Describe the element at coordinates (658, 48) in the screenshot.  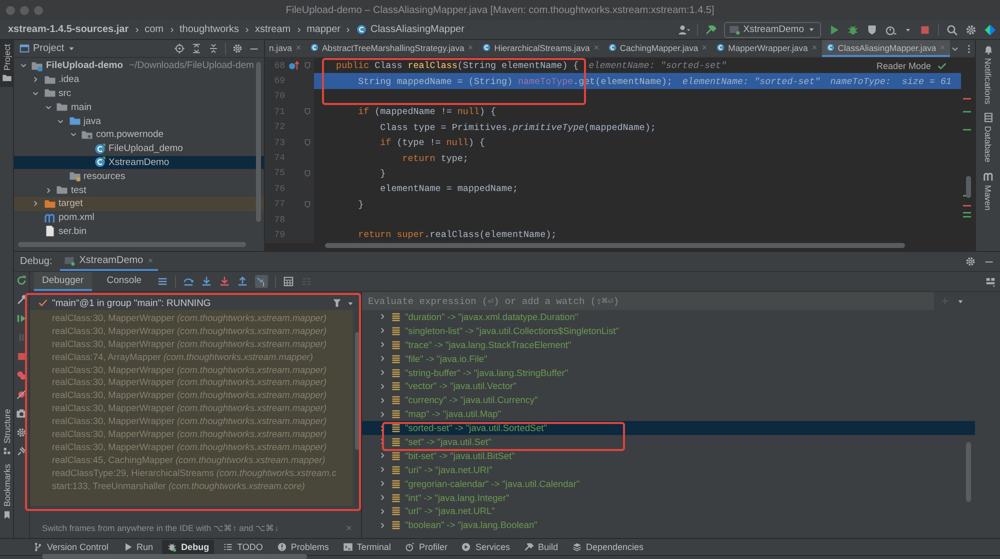
I see `editor-tab: CachingMapper.java` at that location.